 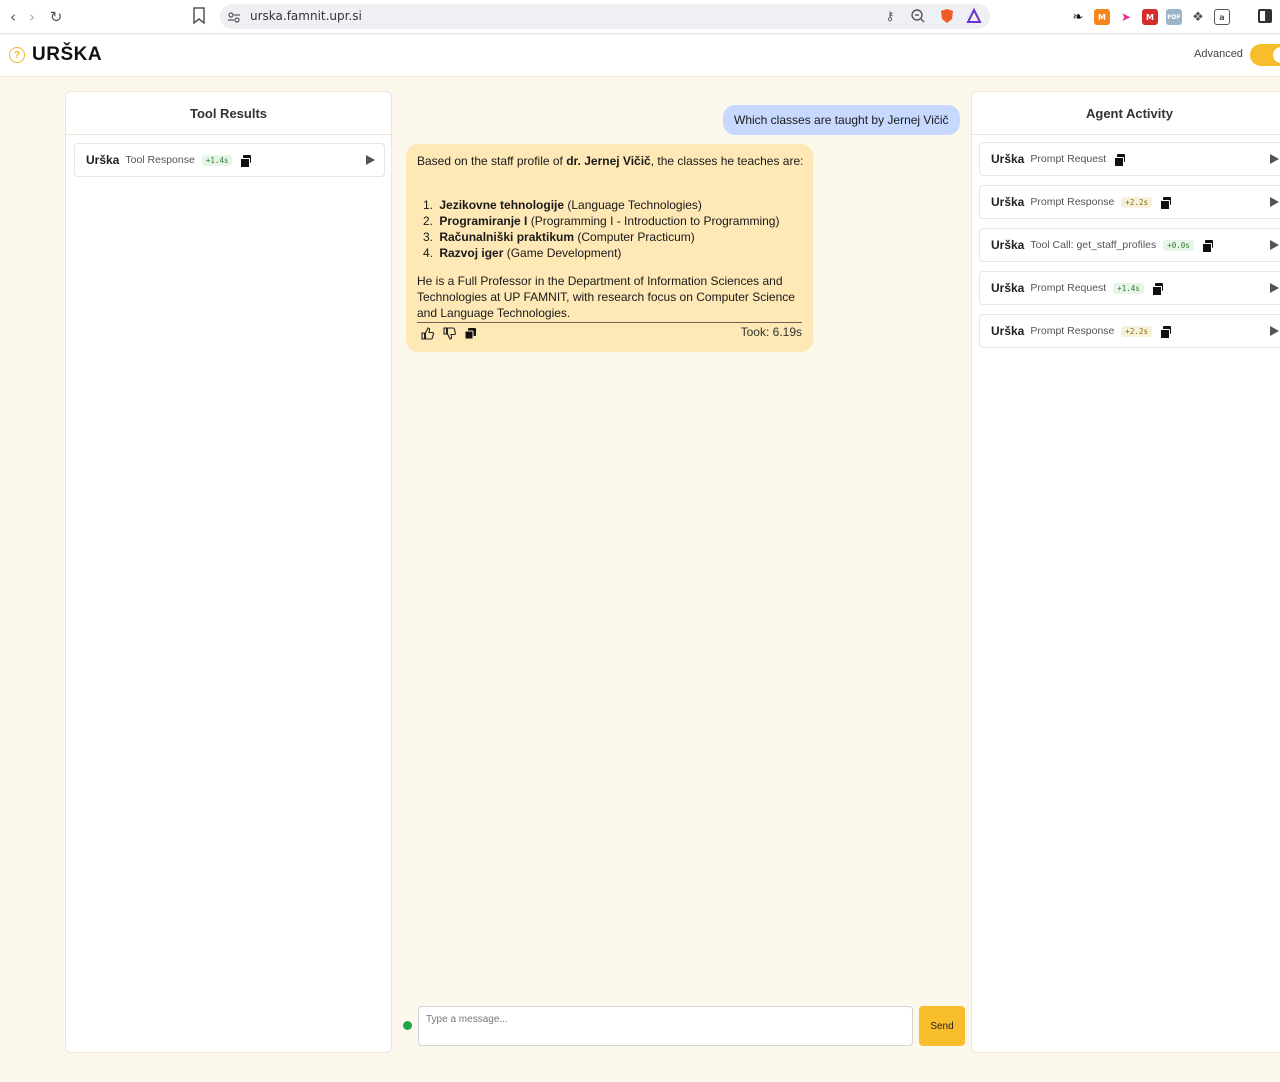 What do you see at coordinates (1126, 17) in the screenshot?
I see `extension-arrow-icon: ➤` at bounding box center [1126, 17].